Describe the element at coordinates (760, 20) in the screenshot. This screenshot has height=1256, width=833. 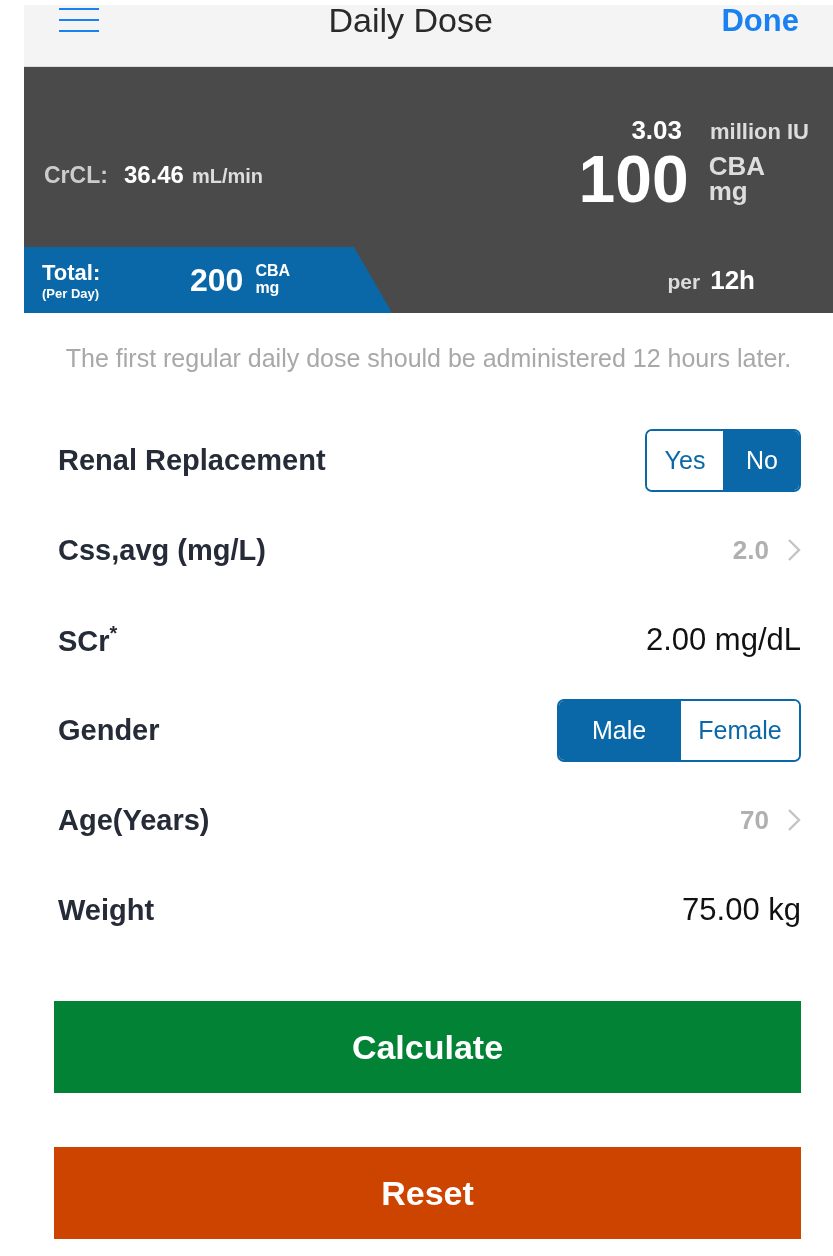
I see `done-button: Done` at that location.